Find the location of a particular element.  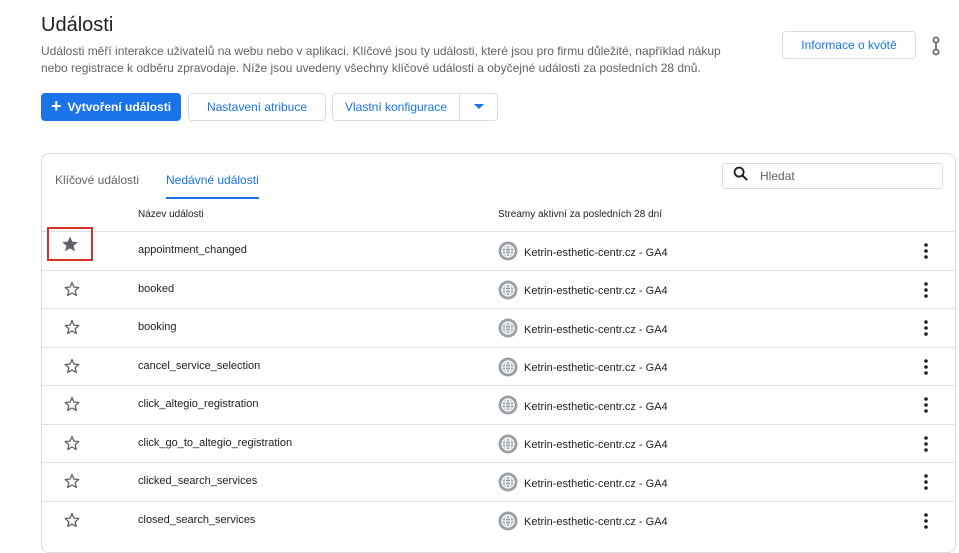

caret-down-icon is located at coordinates (478, 107).